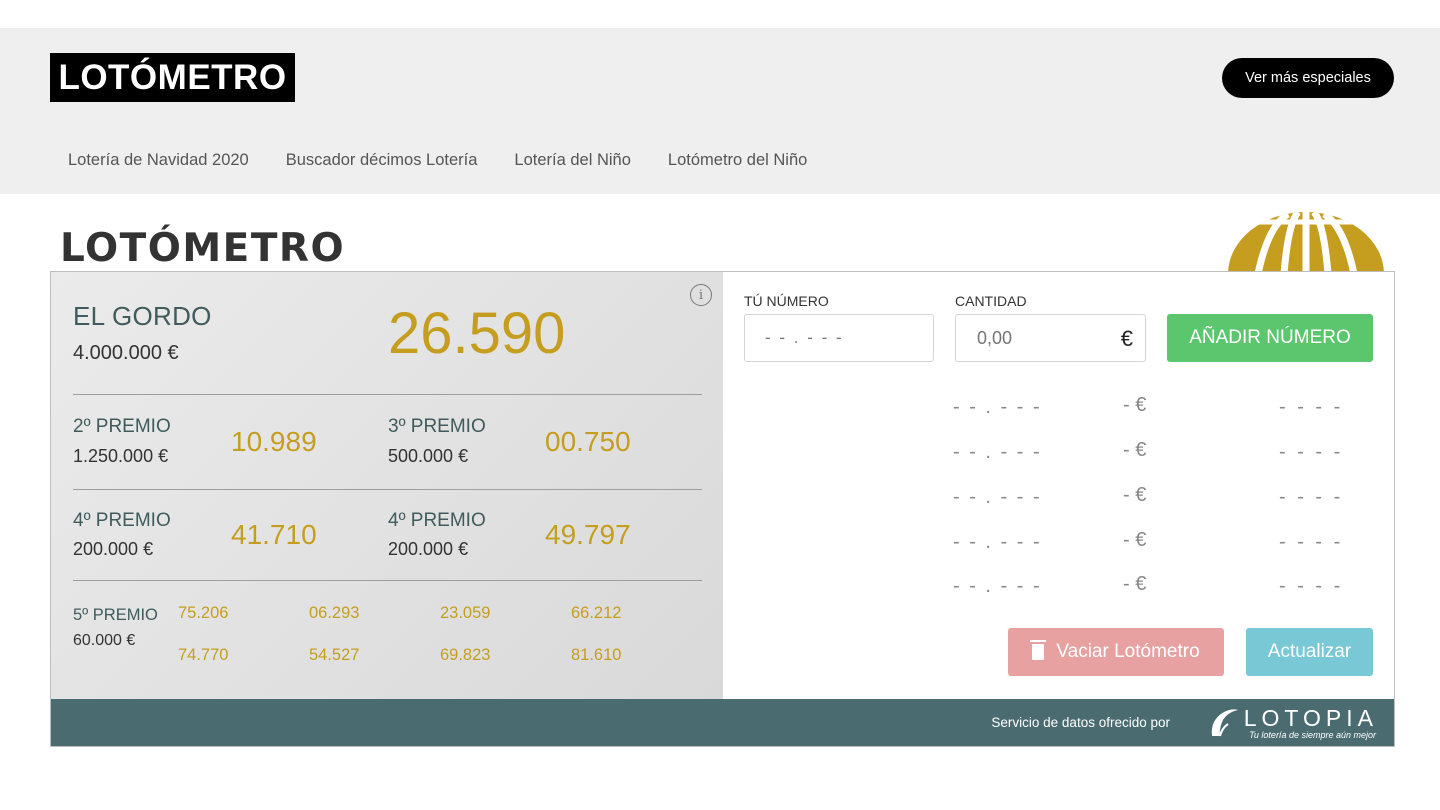 This screenshot has height=810, width=1440. What do you see at coordinates (596, 613) in the screenshot?
I see `fifth-prize-number: 66.212` at bounding box center [596, 613].